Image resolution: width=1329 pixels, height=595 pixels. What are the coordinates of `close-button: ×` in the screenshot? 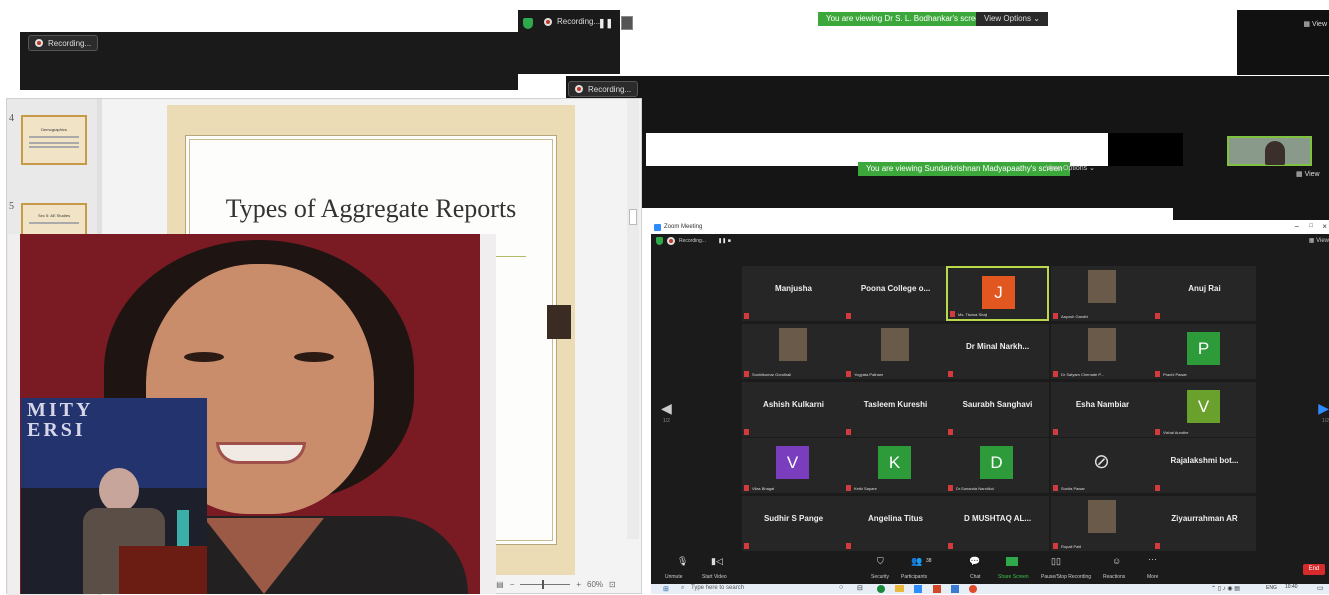 It's located at (1324, 226).